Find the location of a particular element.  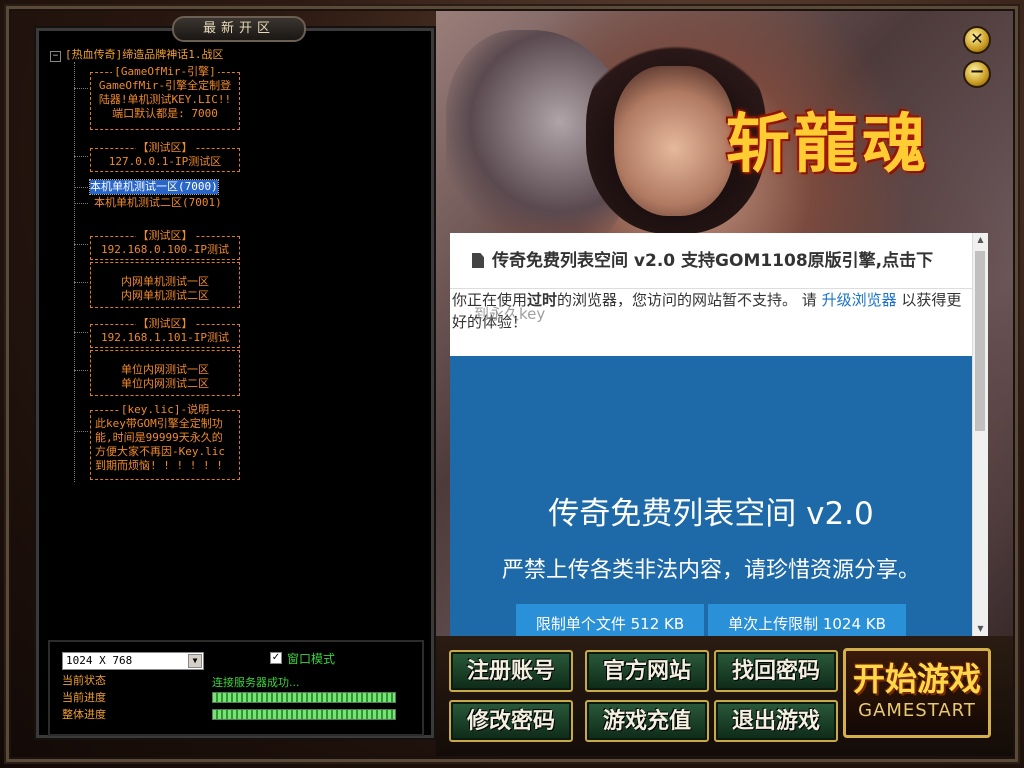

lan-zone-box: 内网单机测试一区 内网单机测试二区 is located at coordinates (165, 285).